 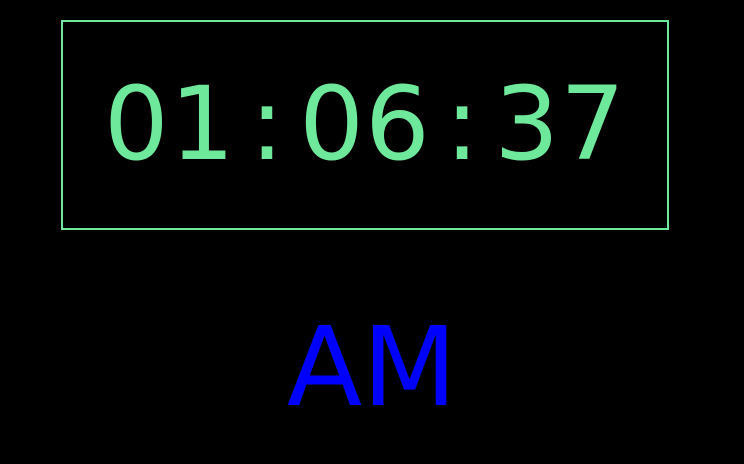 What do you see at coordinates (372, 367) in the screenshot?
I see `am-pm-indicator: AM` at bounding box center [372, 367].